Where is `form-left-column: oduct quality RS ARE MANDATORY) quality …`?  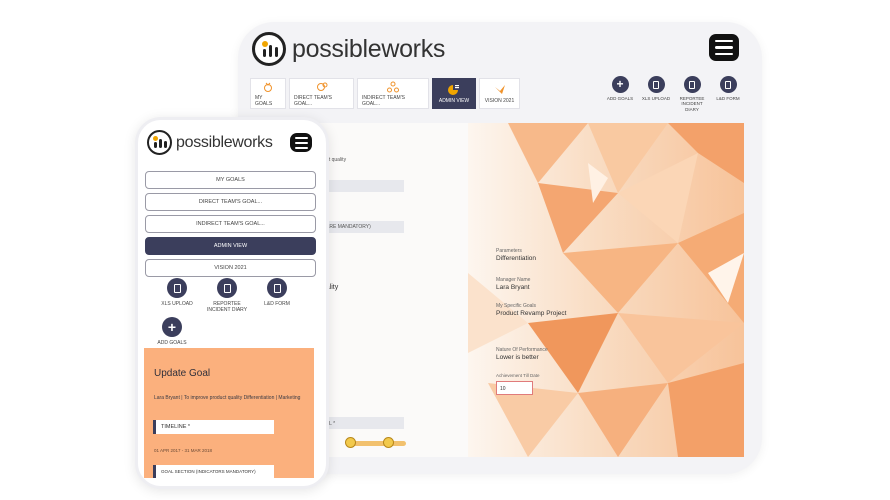 form-left-column: oduct quality RS ARE MANDATORY) quality … is located at coordinates (390, 290).